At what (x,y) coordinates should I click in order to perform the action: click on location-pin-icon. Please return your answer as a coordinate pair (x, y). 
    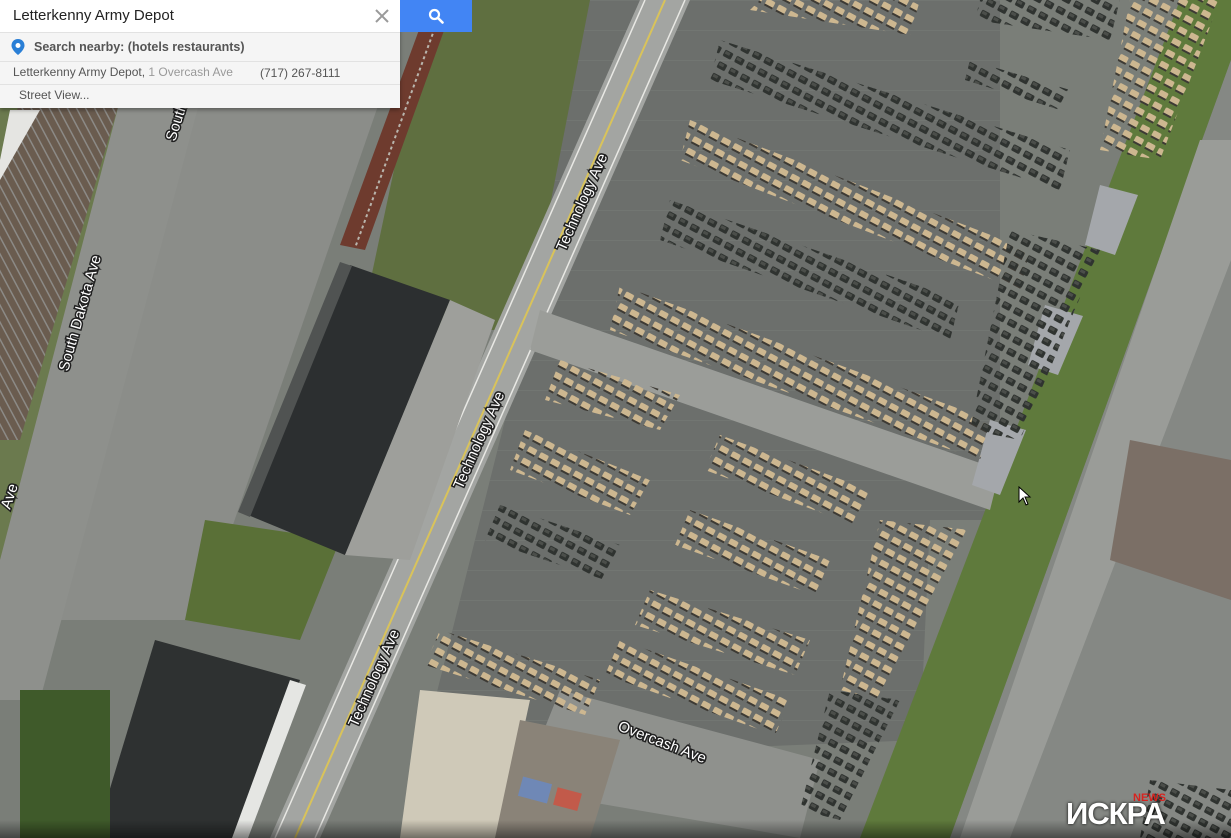
    Looking at the image, I should click on (18, 47).